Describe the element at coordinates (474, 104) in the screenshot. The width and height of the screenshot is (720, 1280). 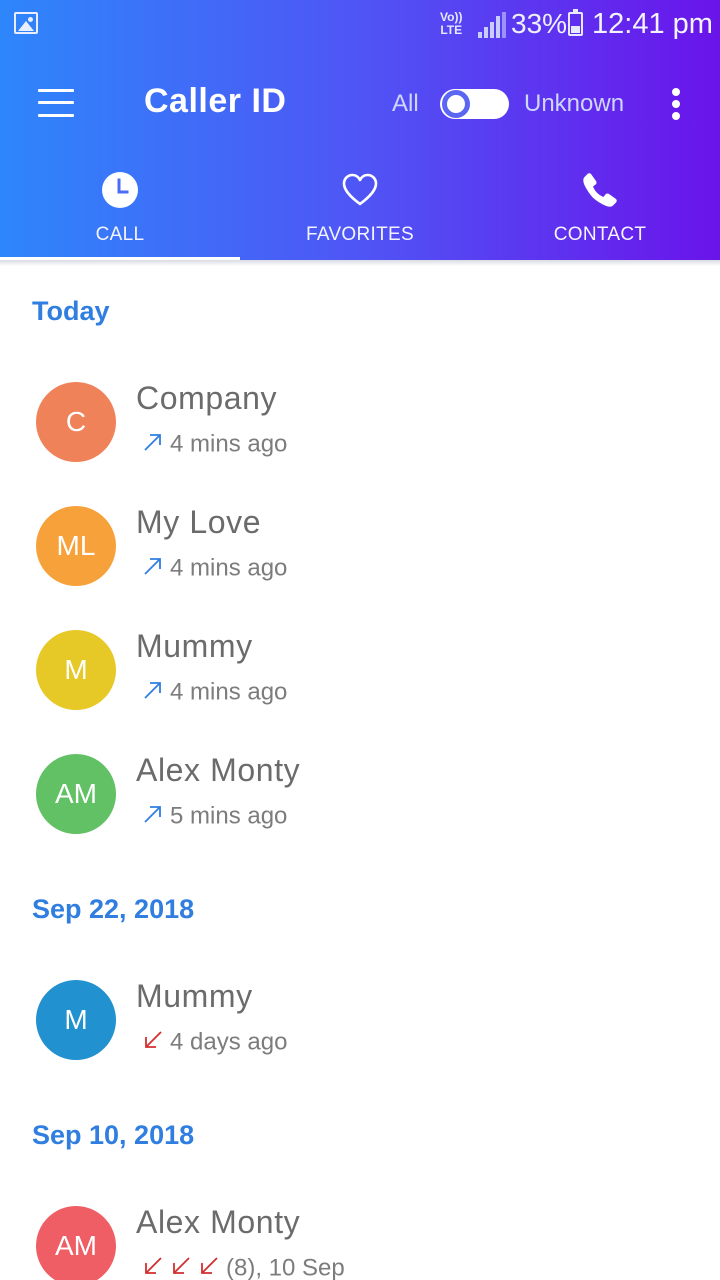
I see `filter-toggle-switch` at that location.